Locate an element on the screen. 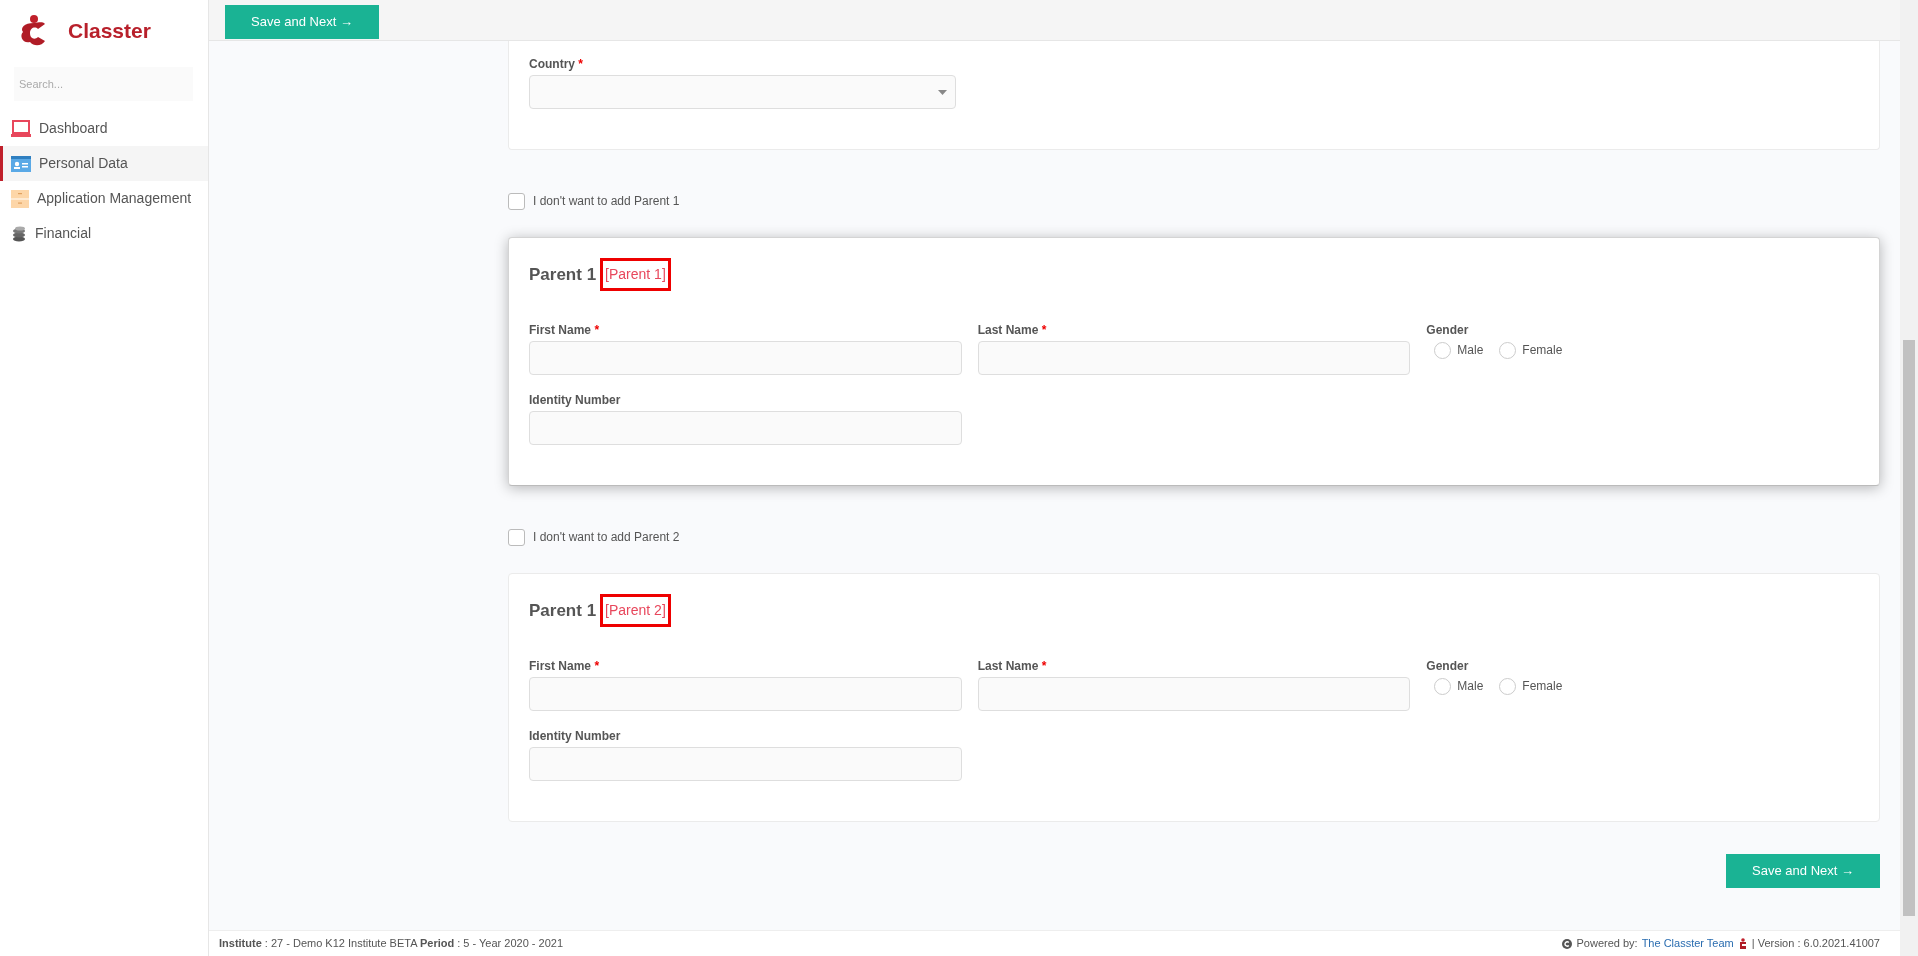 Image resolution: width=1918 pixels, height=956 pixels. caret-icon is located at coordinates (943, 92).